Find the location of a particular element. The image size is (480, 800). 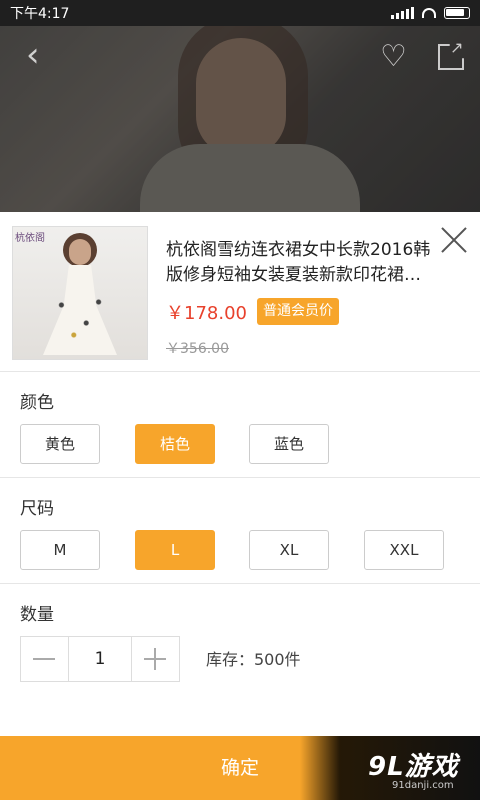

chevron-left-icon: ‹ is located at coordinates (43, 56).